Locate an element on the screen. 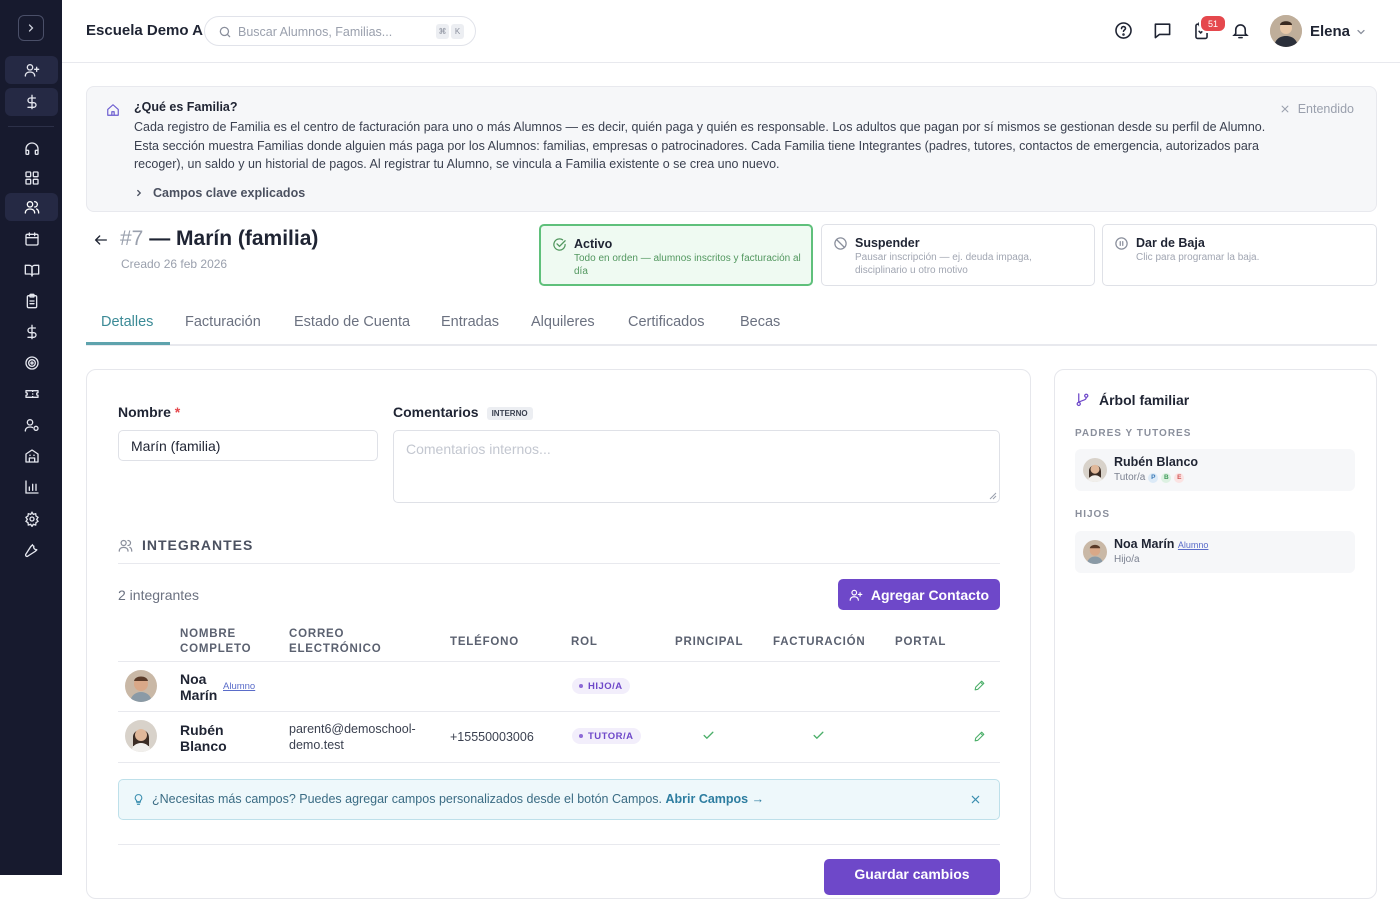  wrench-icon is located at coordinates (31, 550).